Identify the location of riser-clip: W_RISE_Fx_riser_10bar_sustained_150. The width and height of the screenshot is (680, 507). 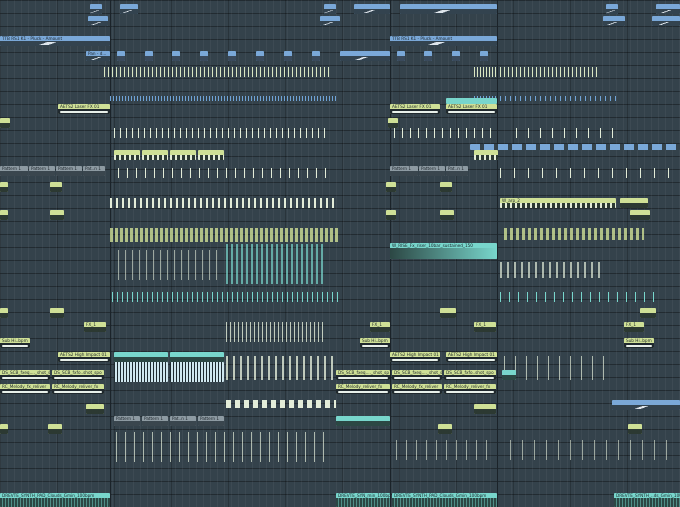
(443, 251).